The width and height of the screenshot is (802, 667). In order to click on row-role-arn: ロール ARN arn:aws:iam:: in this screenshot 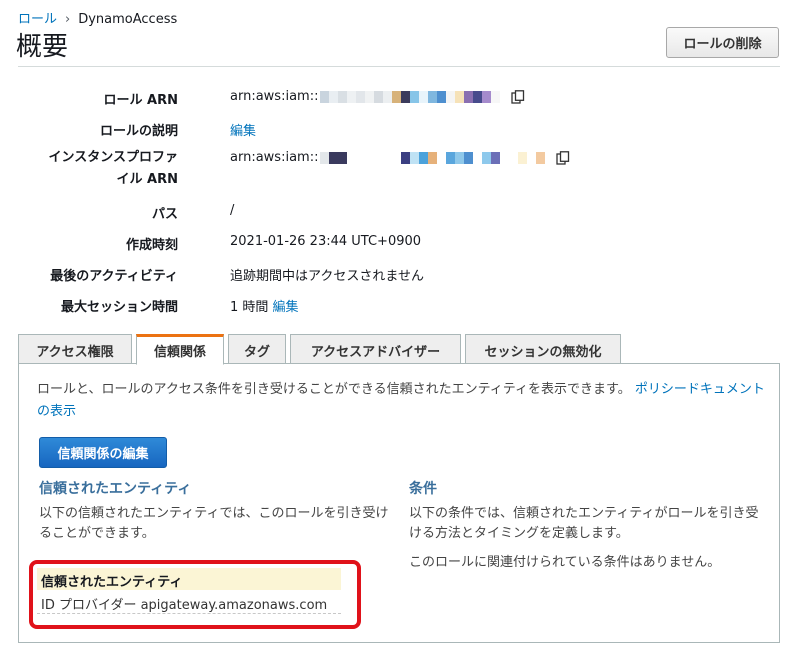, I will do `click(390, 98)`.